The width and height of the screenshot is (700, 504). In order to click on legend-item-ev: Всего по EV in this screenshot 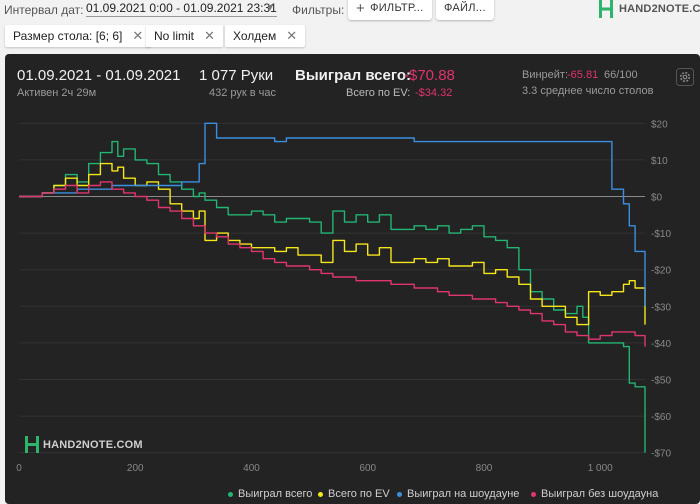, I will do `click(354, 494)`.